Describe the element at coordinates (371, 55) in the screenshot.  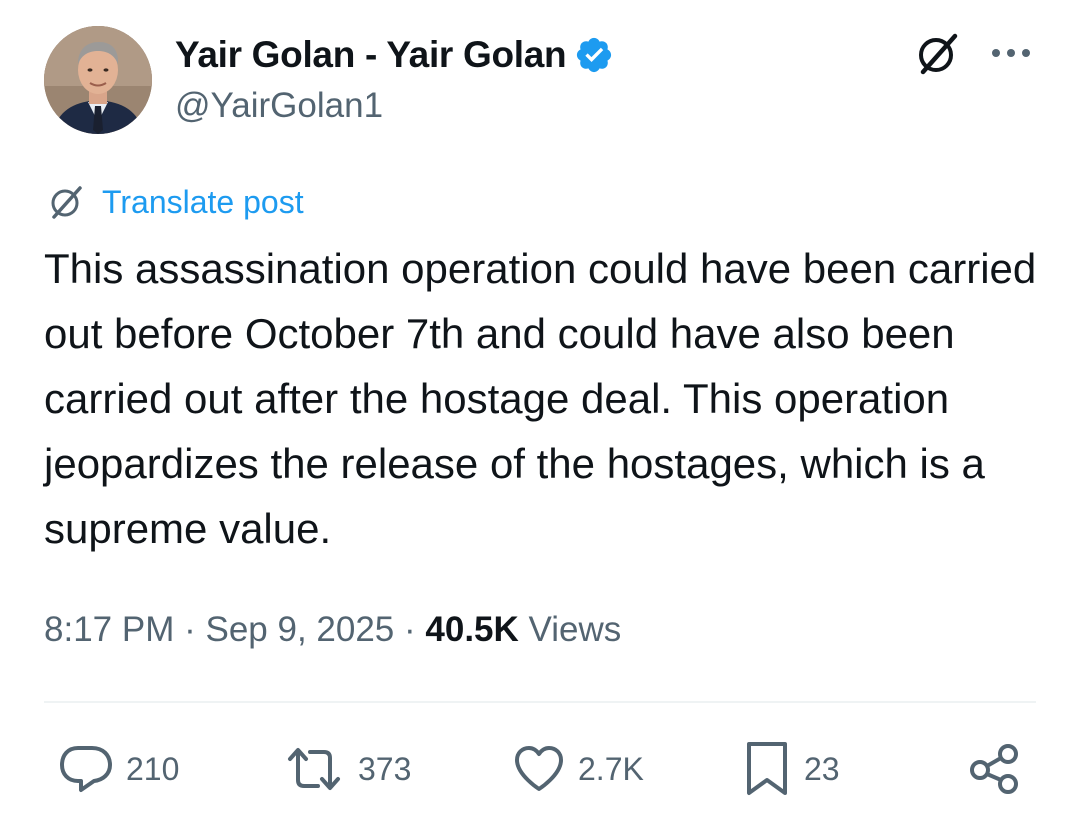
I see `author-display-name: Yair Golan - Yair Golan` at that location.